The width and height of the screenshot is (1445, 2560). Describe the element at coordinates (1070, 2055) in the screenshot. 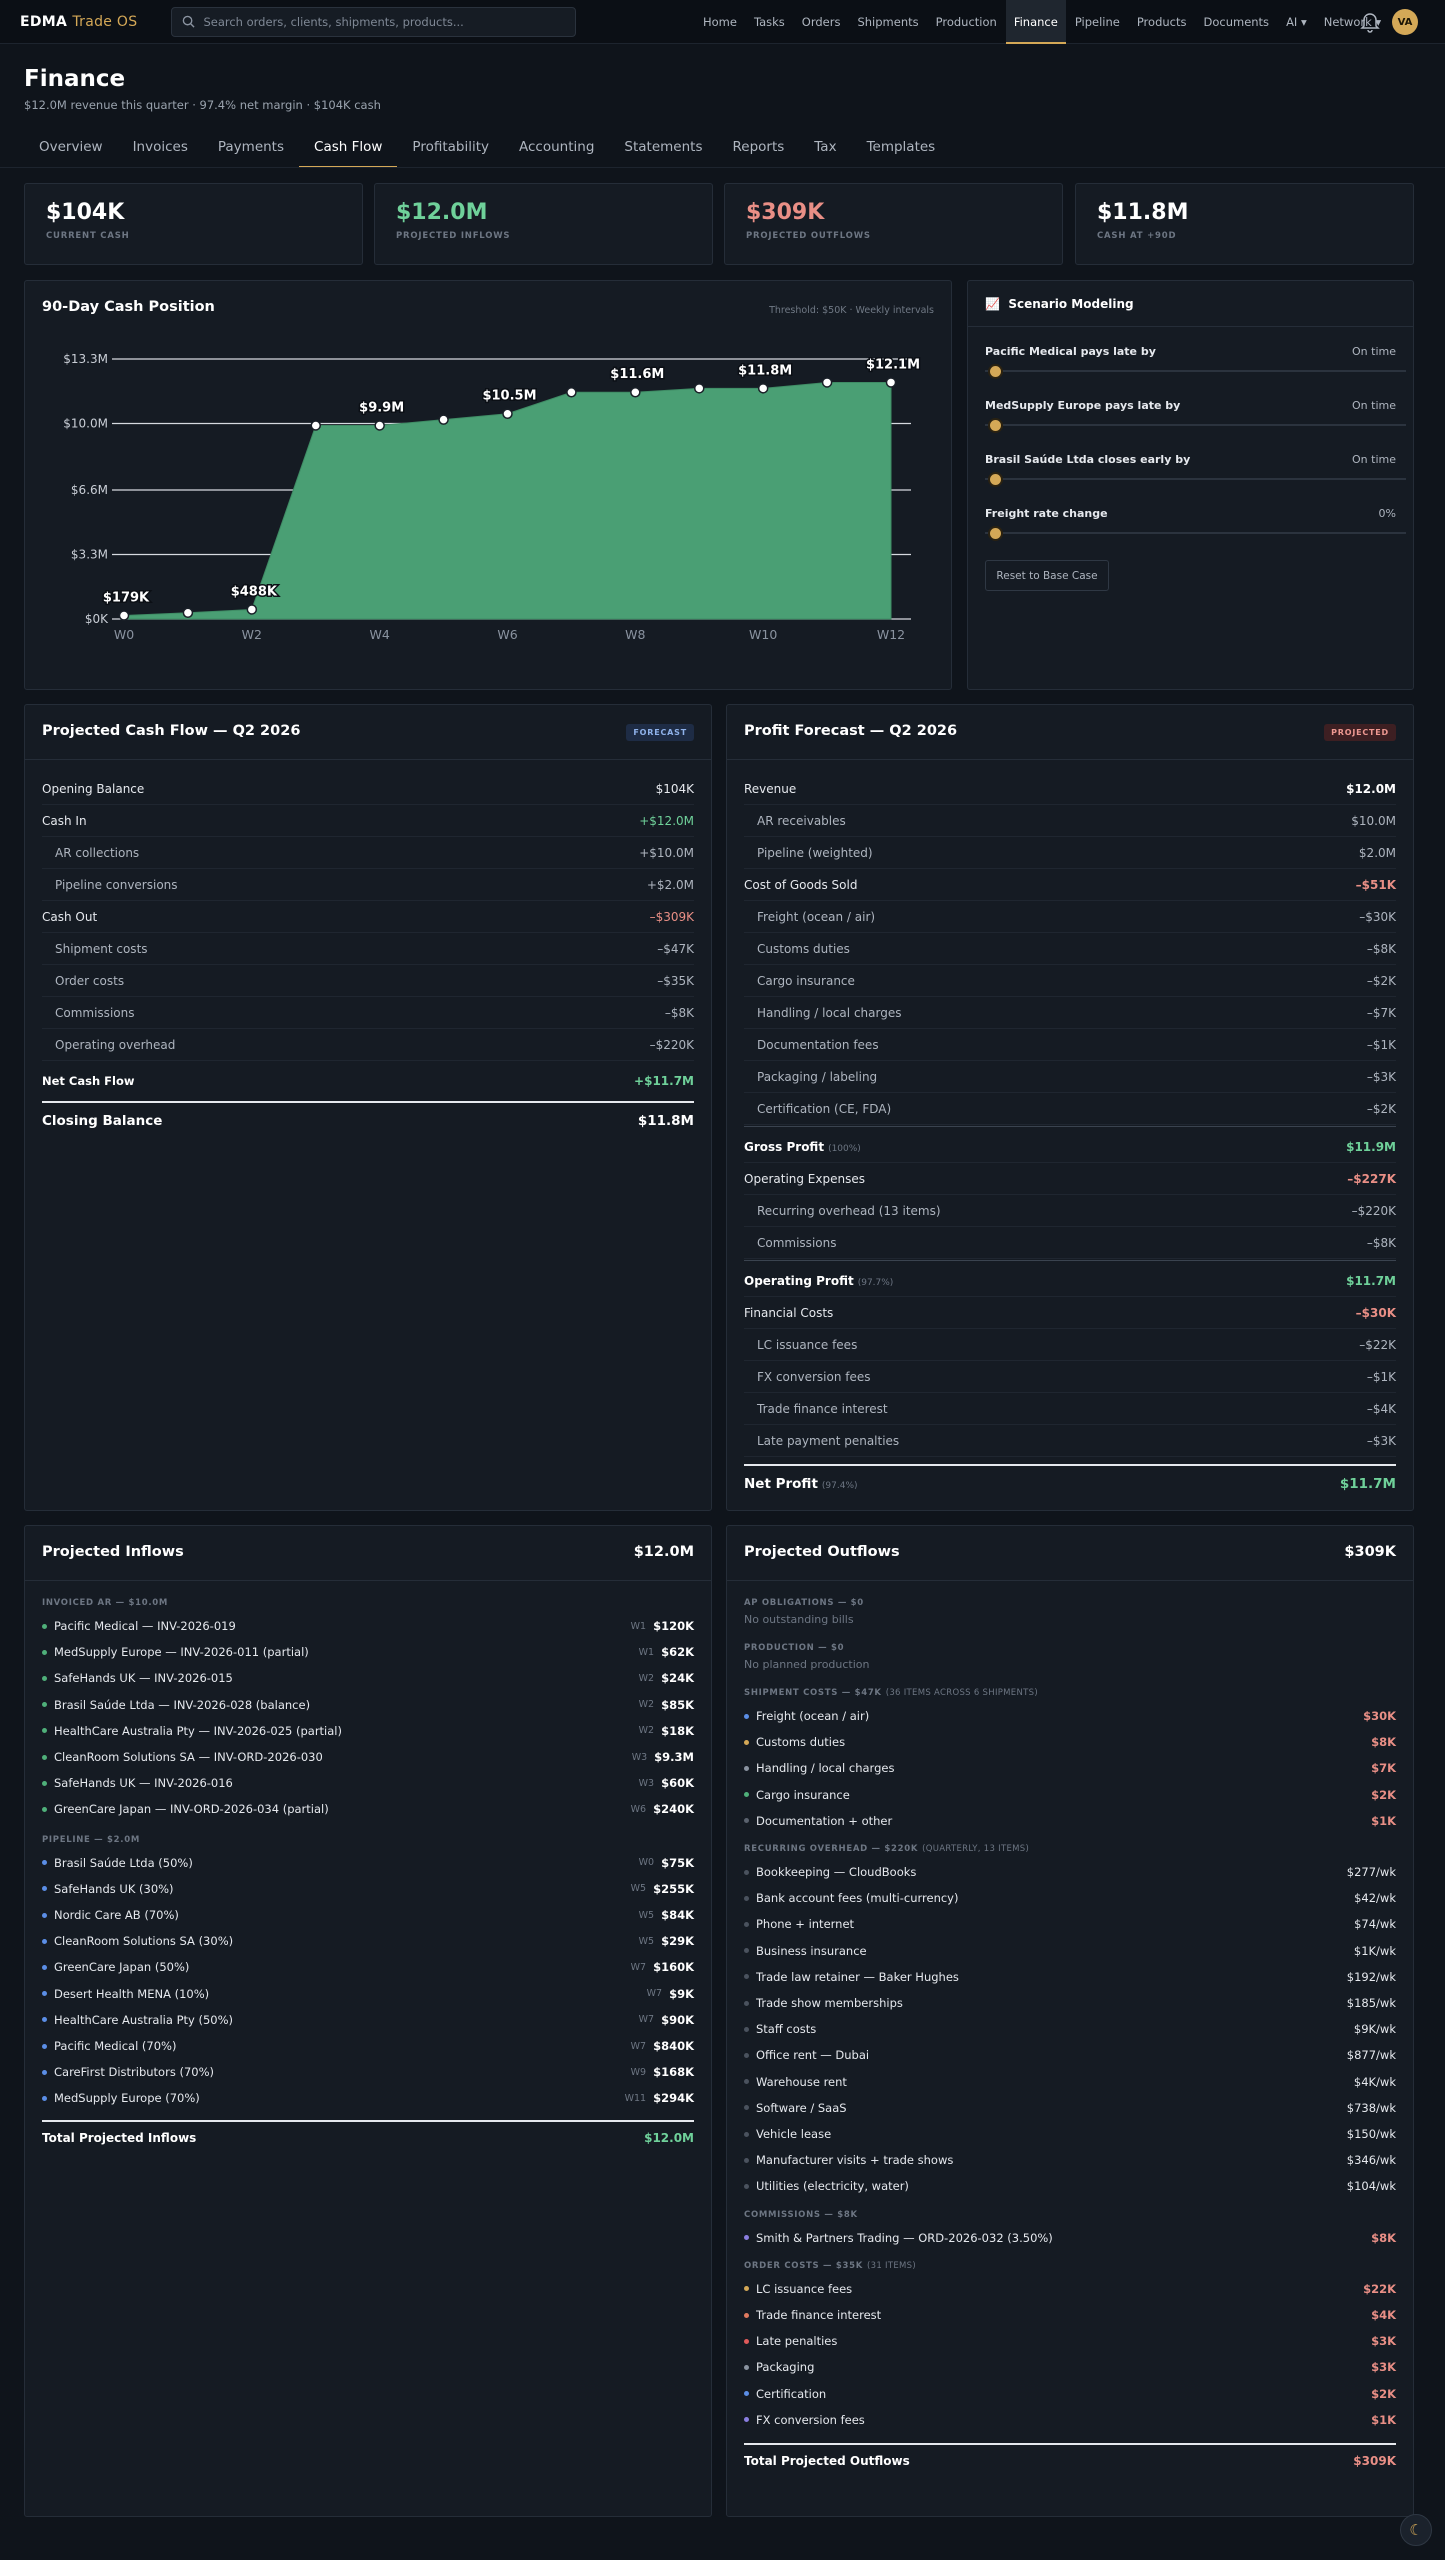

I see `list-item: Office rent — Dubai $877/wk` at that location.